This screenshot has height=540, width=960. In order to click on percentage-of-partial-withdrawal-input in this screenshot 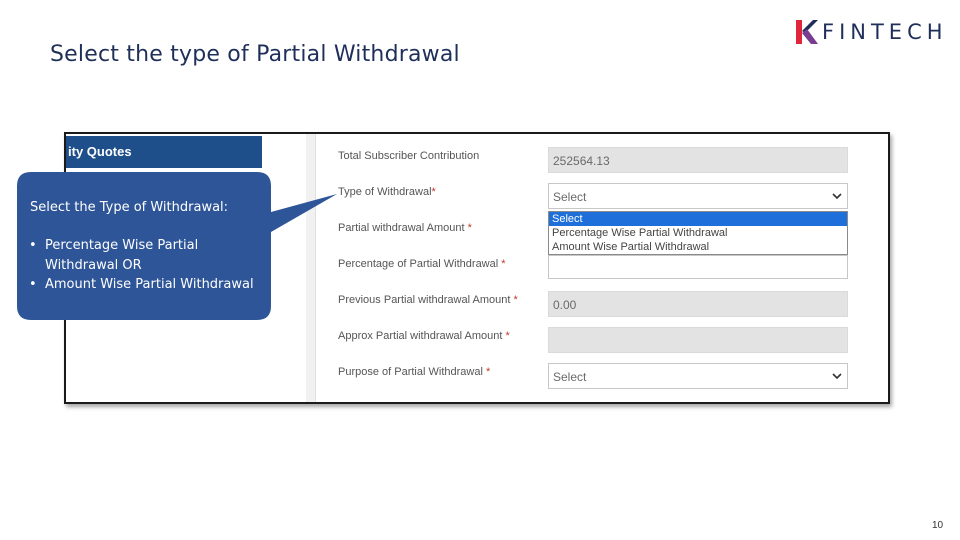, I will do `click(698, 267)`.